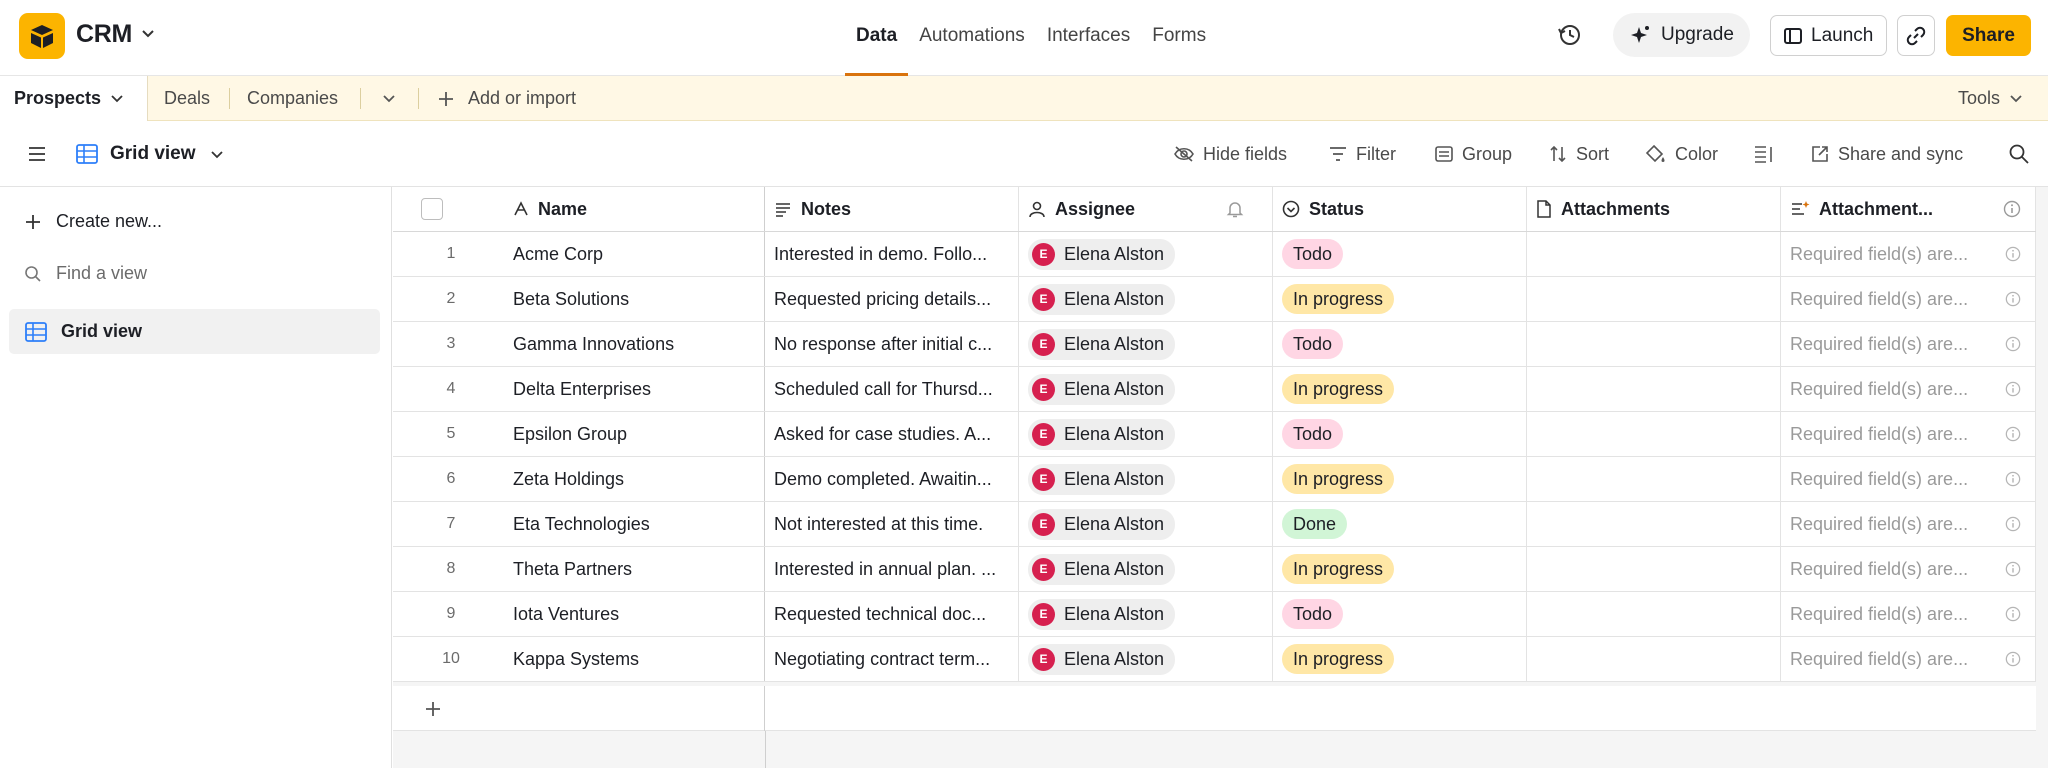 Image resolution: width=2048 pixels, height=768 pixels. Describe the element at coordinates (451, 209) in the screenshot. I see `select-all-cell` at that location.